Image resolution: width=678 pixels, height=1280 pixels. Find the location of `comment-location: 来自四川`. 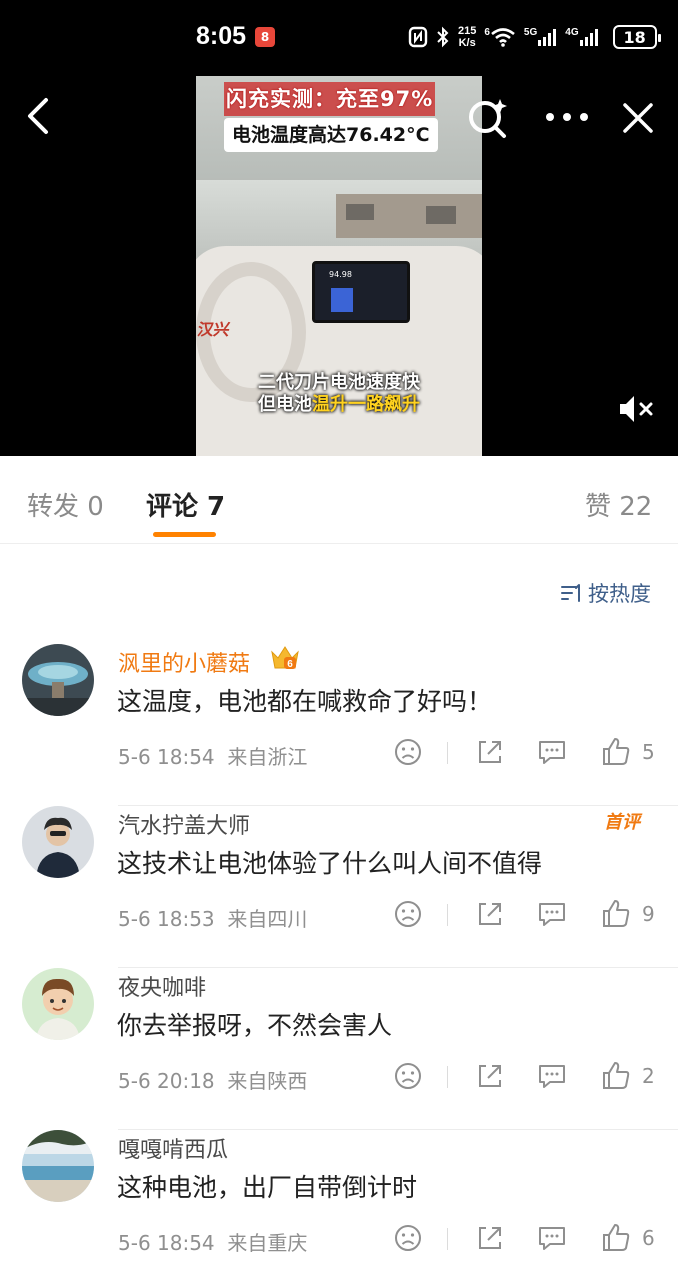

comment-location: 来自四川 is located at coordinates (267, 919).